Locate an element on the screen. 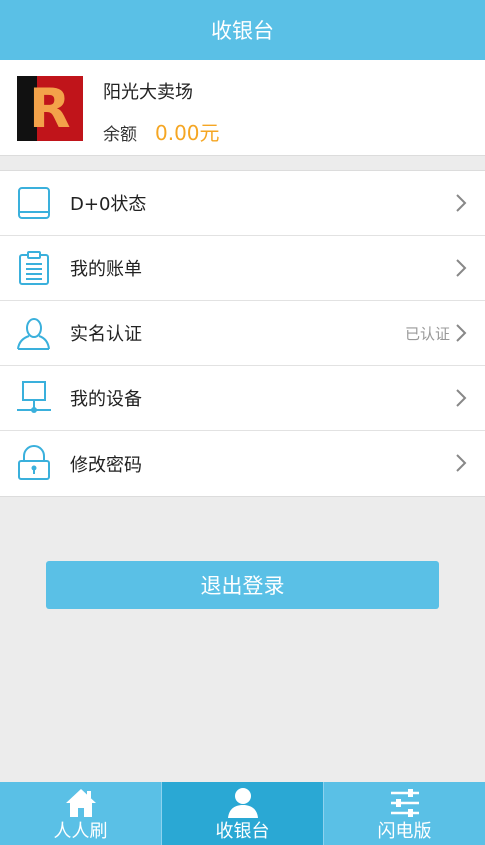 The height and width of the screenshot is (845, 485). logo-letter: R is located at coordinates (50, 108).